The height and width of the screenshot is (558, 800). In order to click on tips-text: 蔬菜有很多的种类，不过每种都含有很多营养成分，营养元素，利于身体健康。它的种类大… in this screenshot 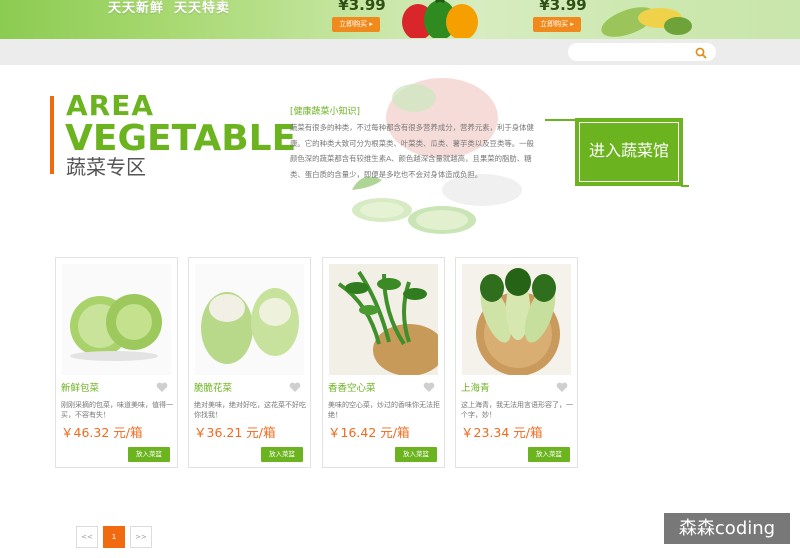, I will do `click(412, 151)`.